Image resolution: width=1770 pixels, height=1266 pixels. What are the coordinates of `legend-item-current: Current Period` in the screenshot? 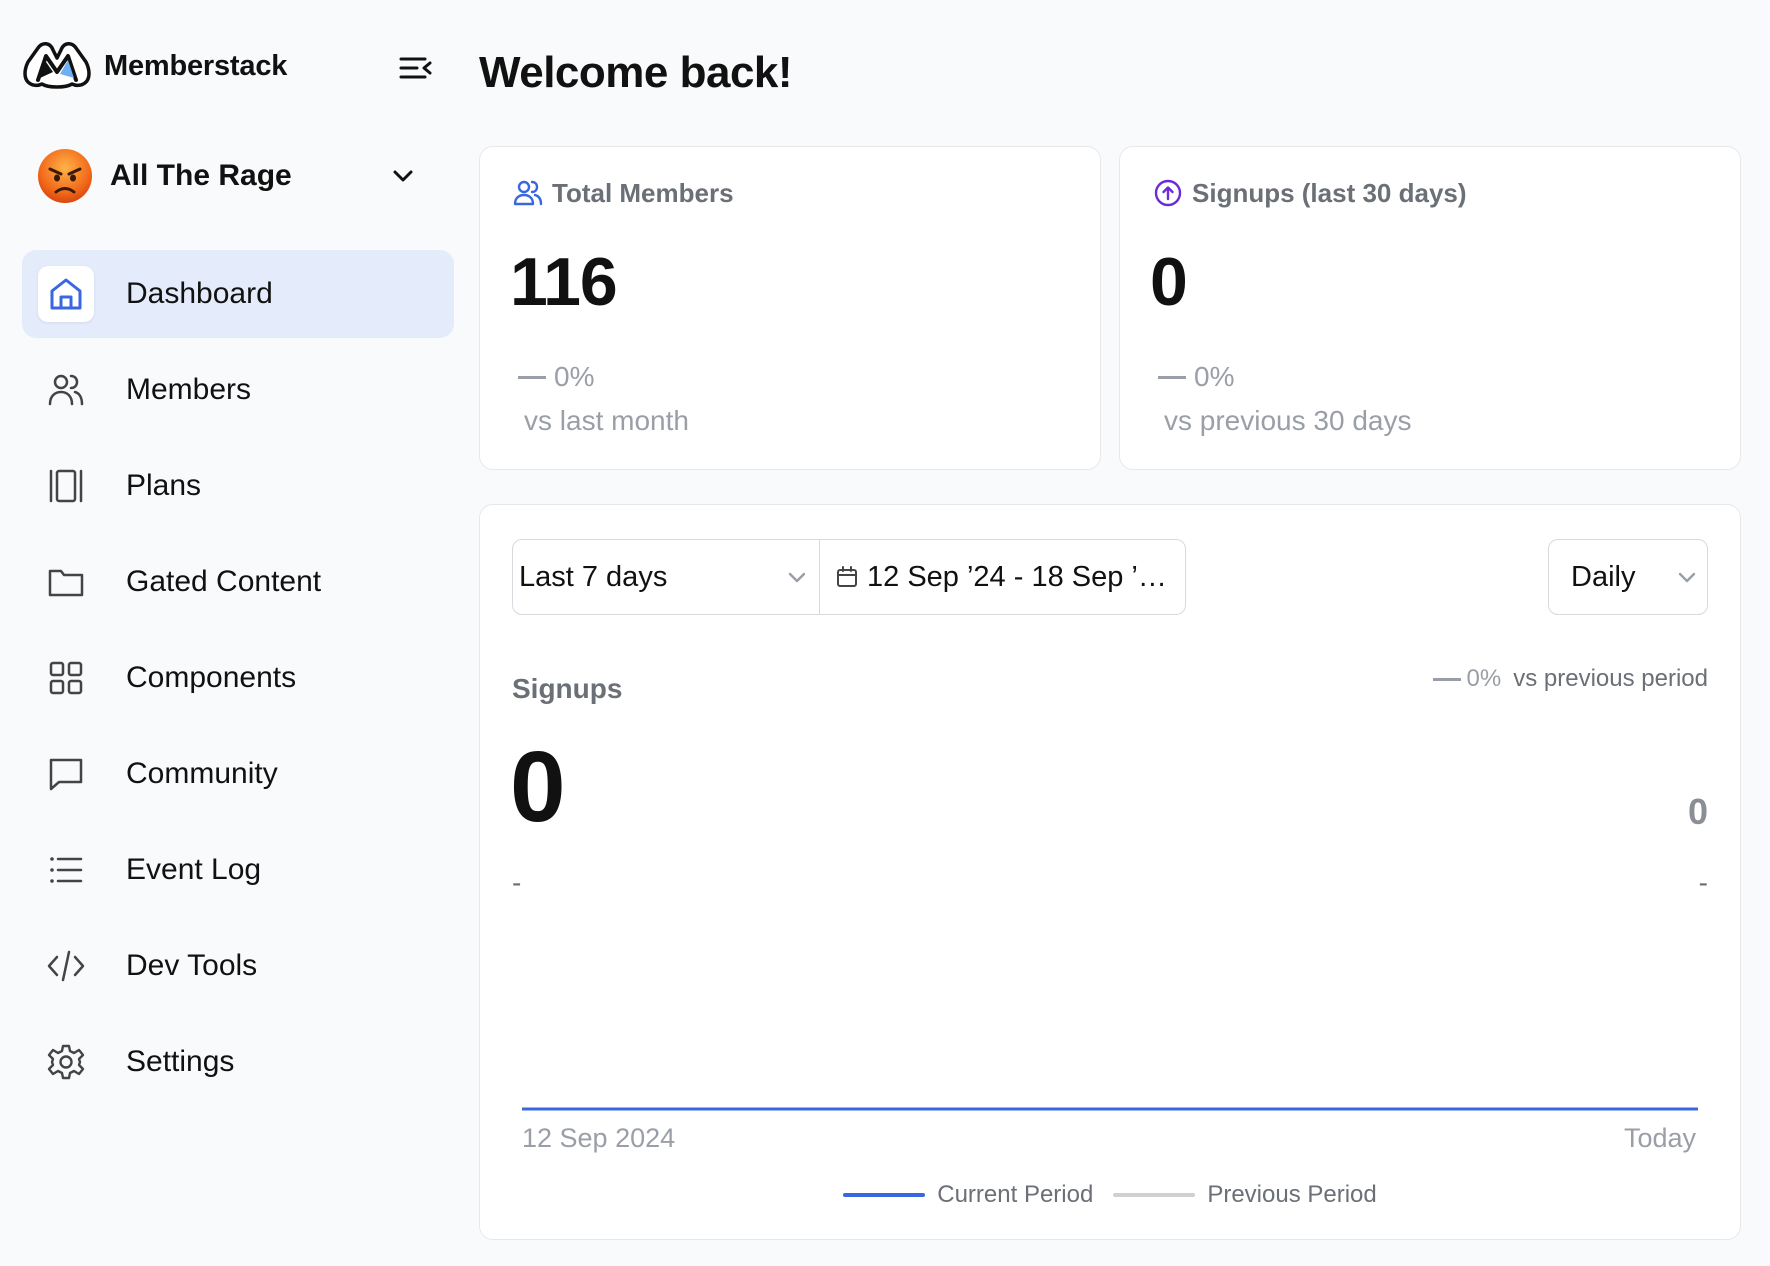 It's located at (968, 1195).